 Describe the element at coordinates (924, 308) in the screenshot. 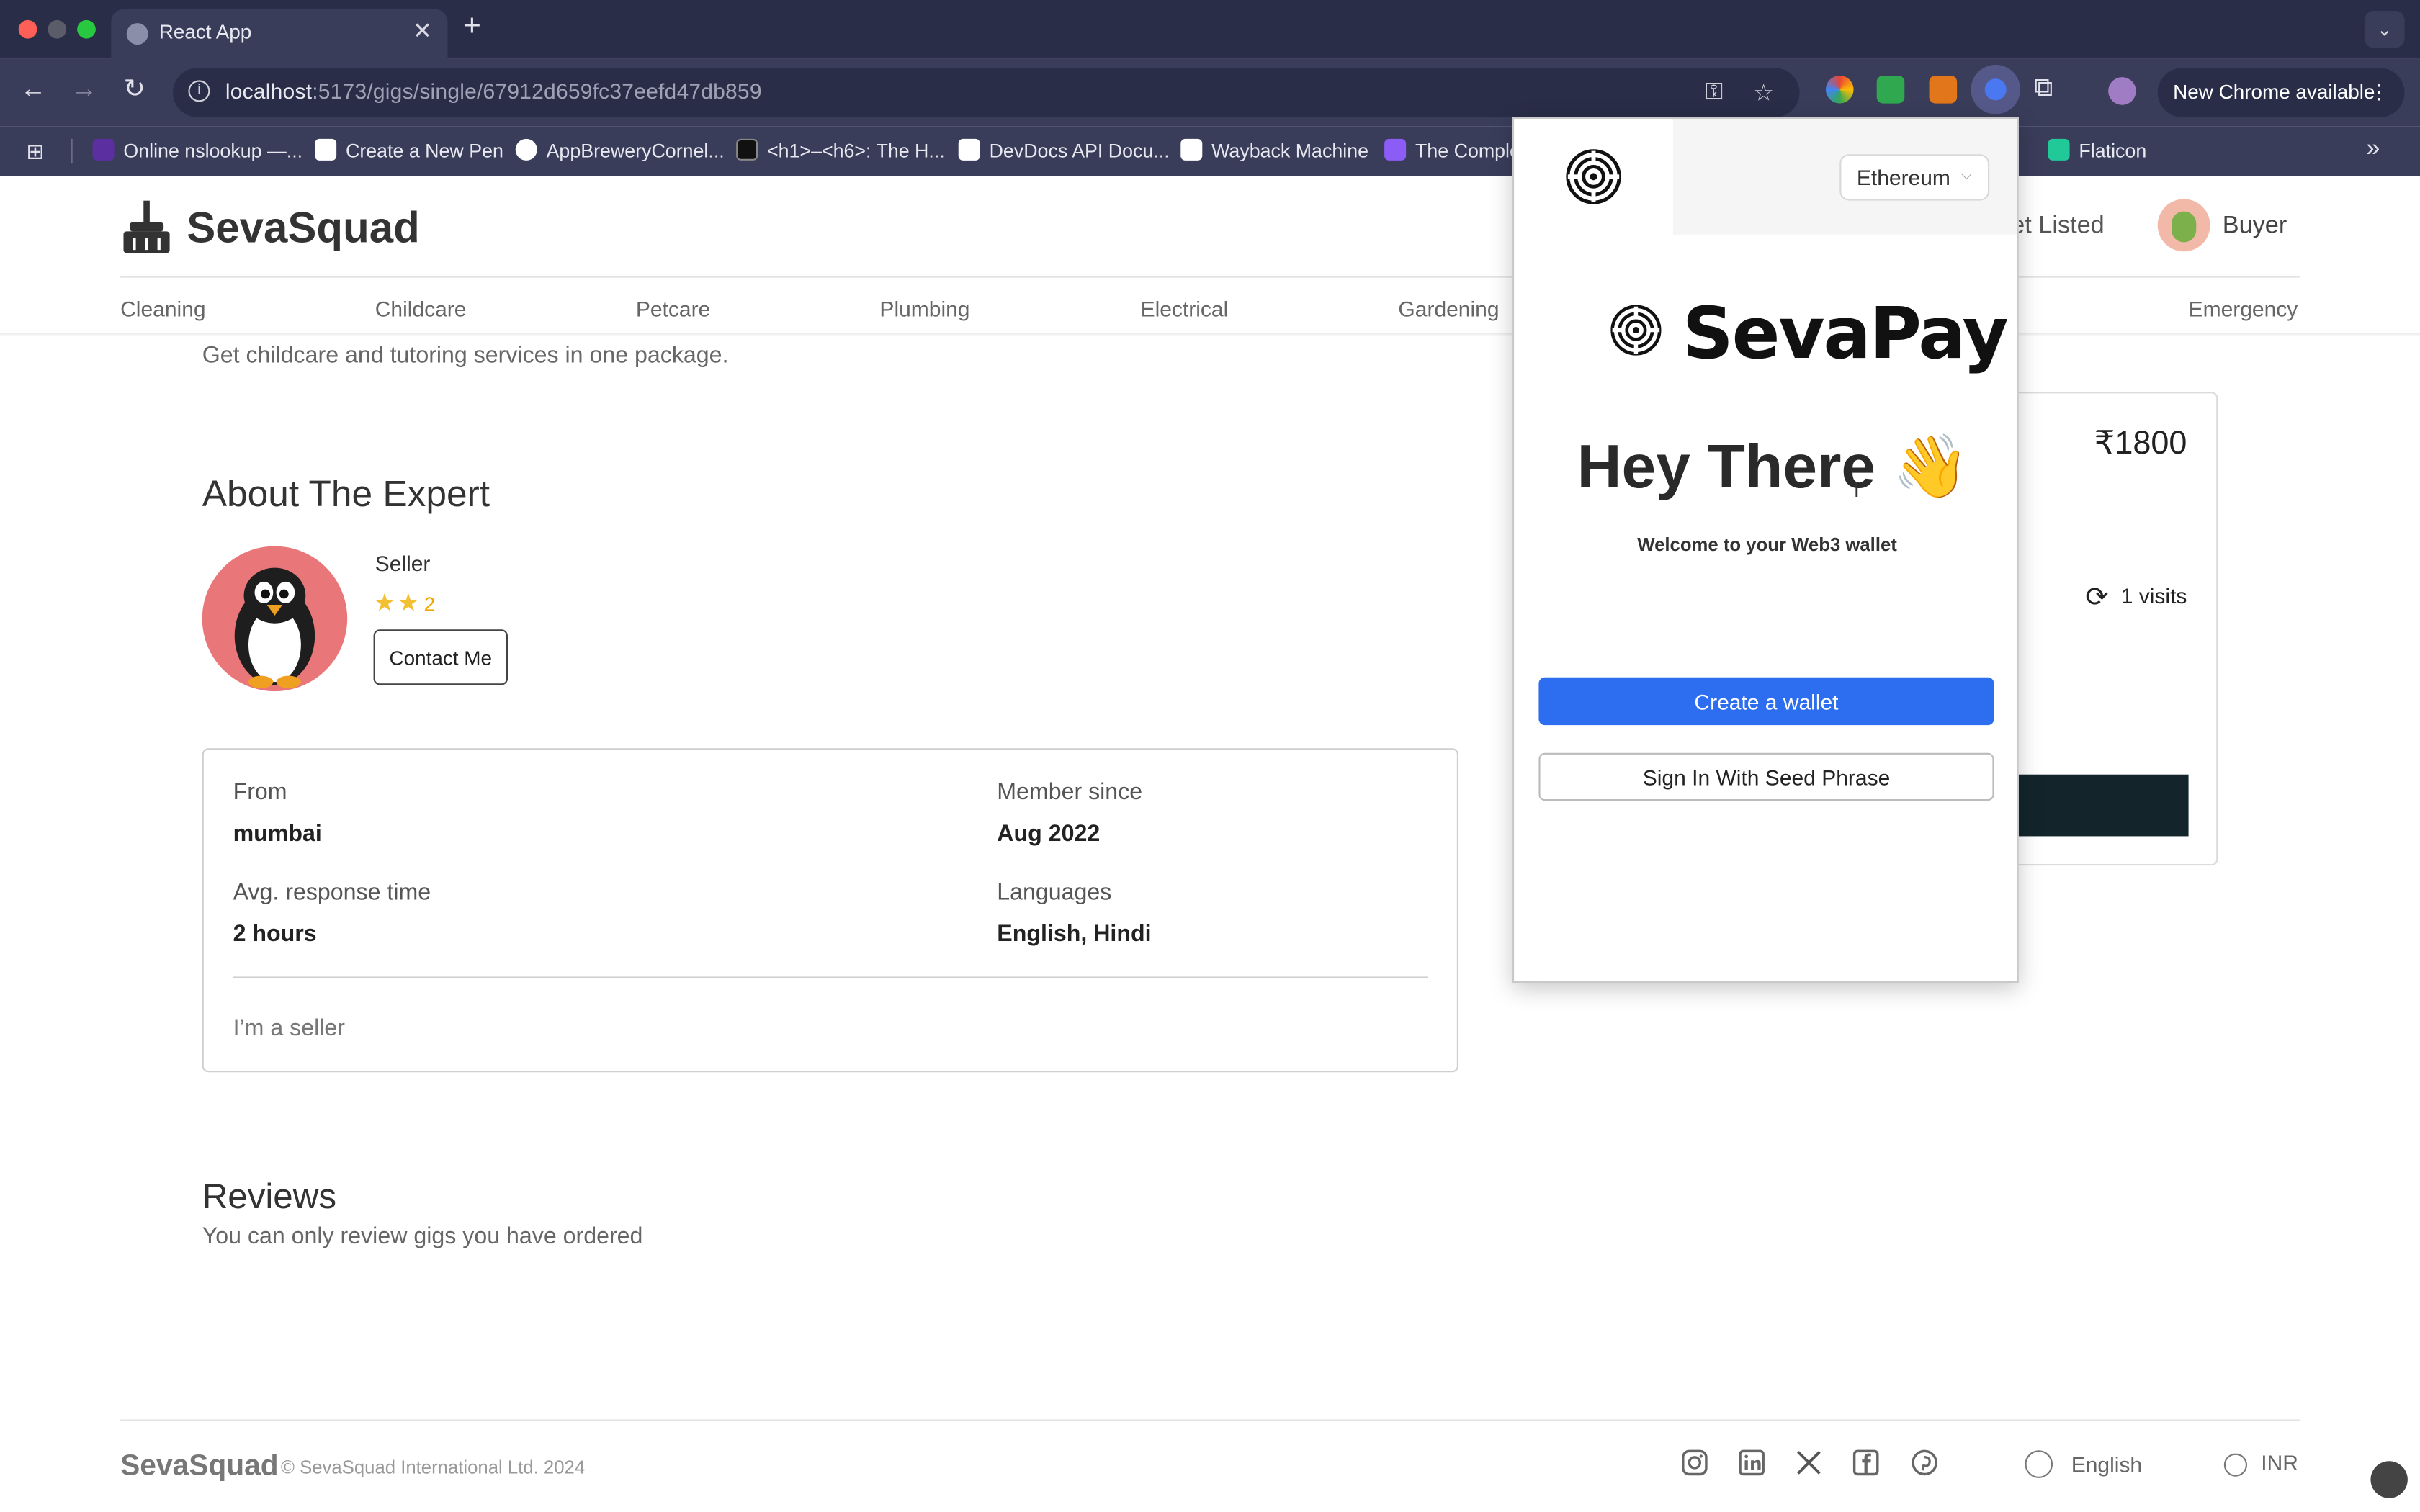

I see `category-link: Plumbing` at that location.